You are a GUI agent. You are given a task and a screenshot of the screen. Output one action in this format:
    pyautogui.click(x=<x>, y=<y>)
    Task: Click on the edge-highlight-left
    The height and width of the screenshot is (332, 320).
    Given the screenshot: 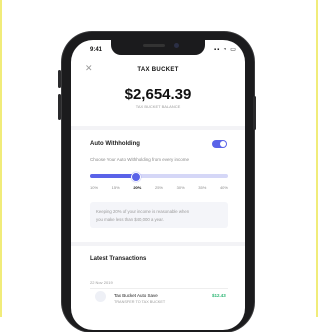 What is the action you would take?
    pyautogui.click(x=1, y=158)
    